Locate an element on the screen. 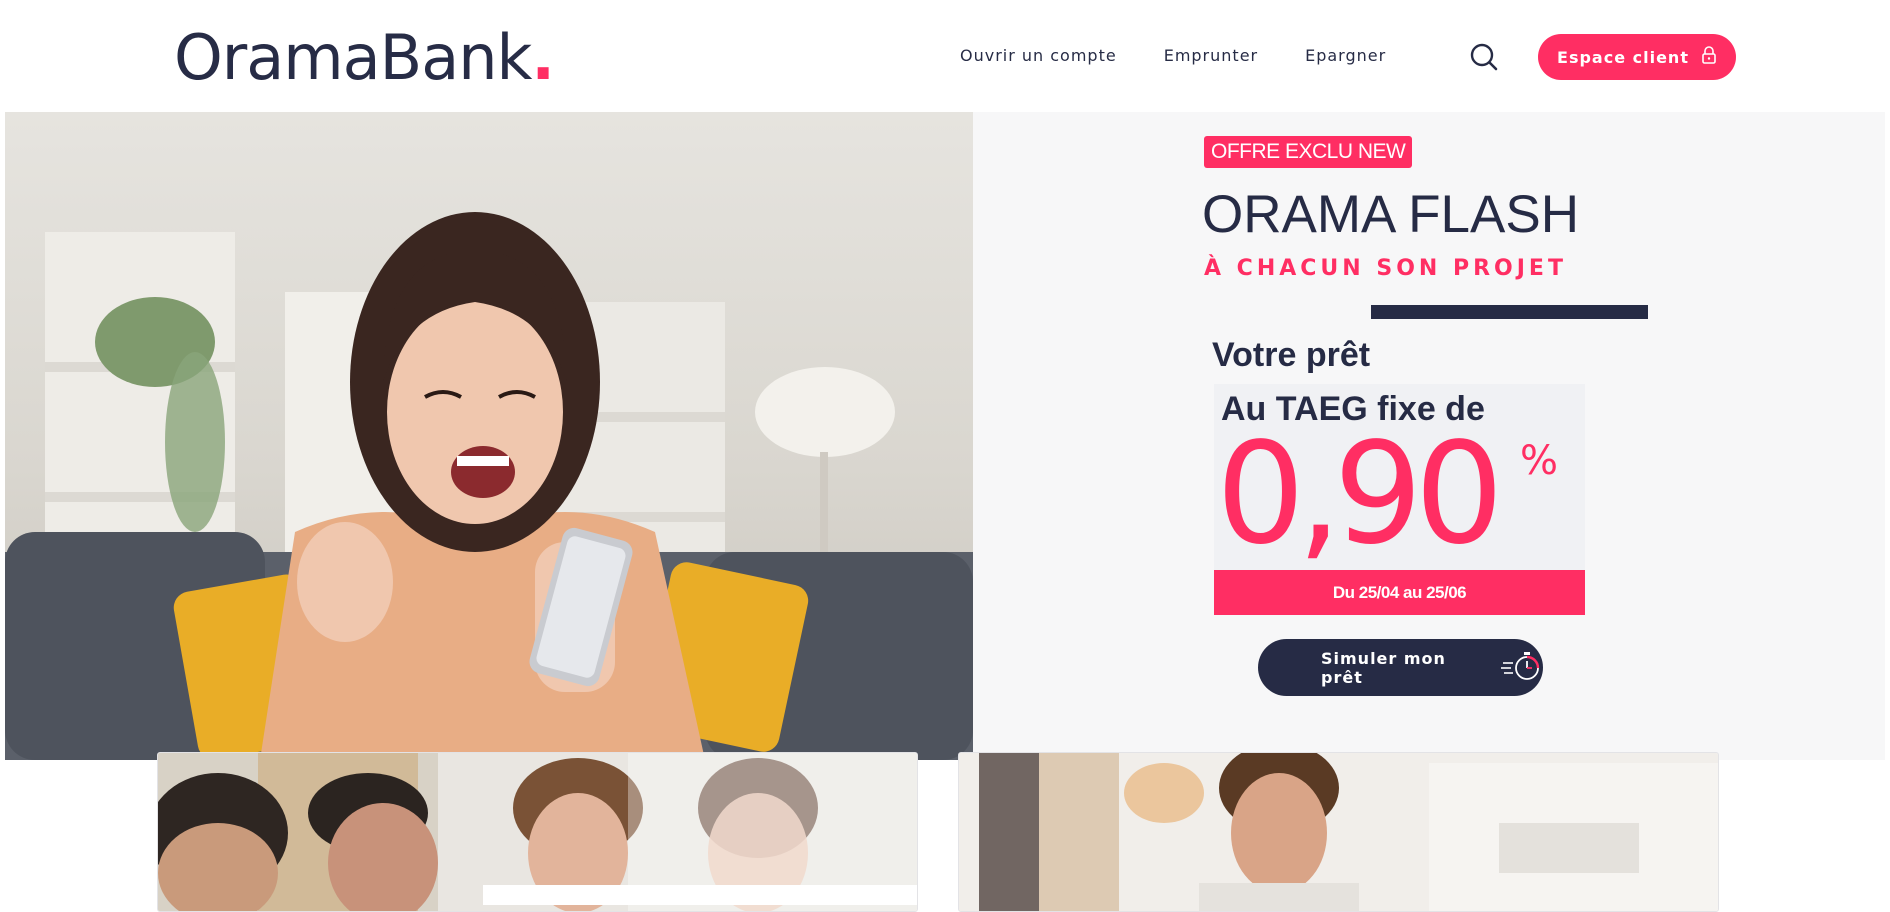 This screenshot has width=1890, height=912. espace-client-button: Espace client is located at coordinates (1637, 57).